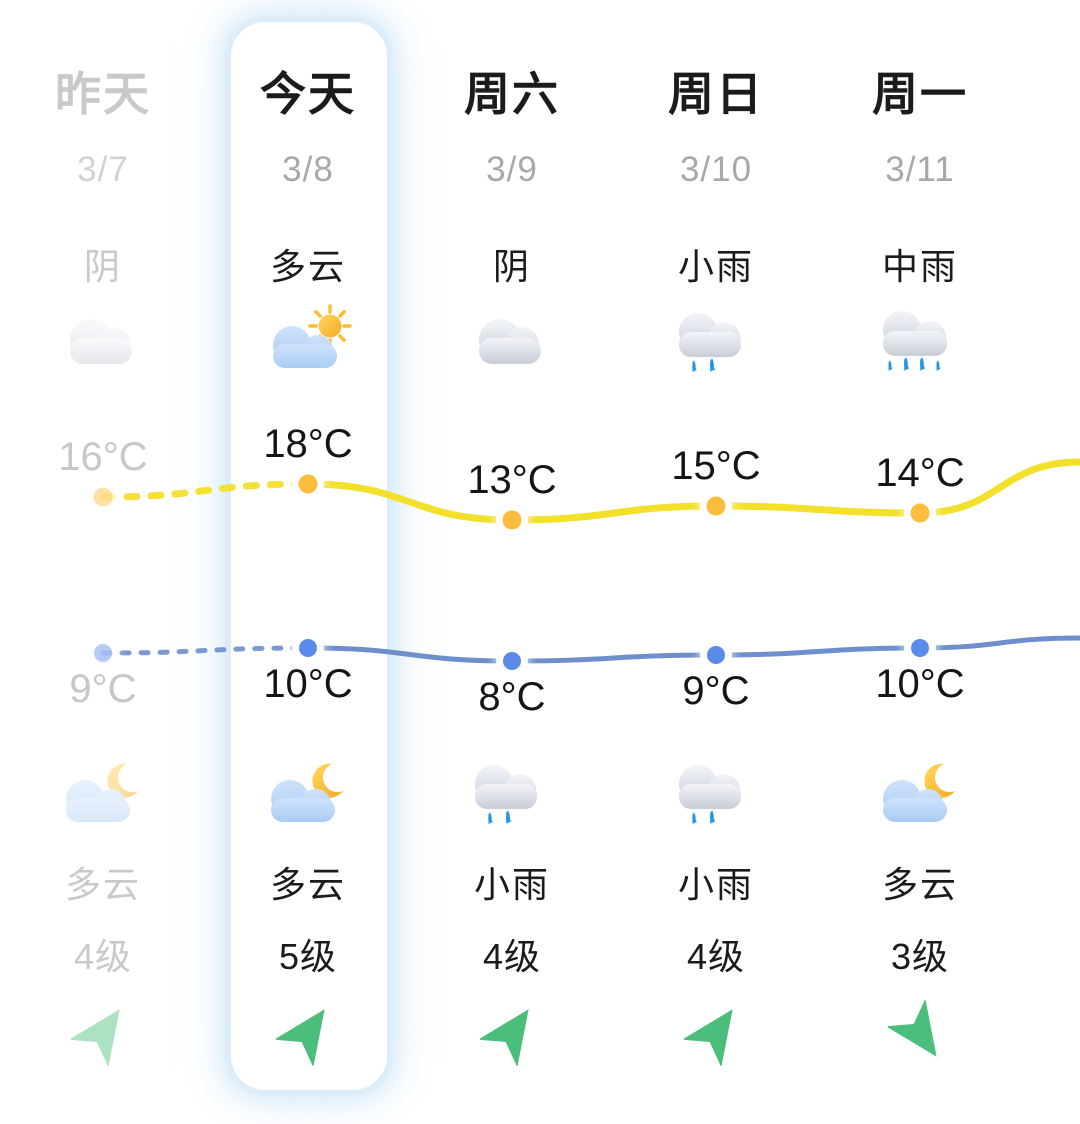 This screenshot has height=1124, width=1080. Describe the element at coordinates (307, 884) in the screenshot. I see `night-condition-1: 多云` at that location.